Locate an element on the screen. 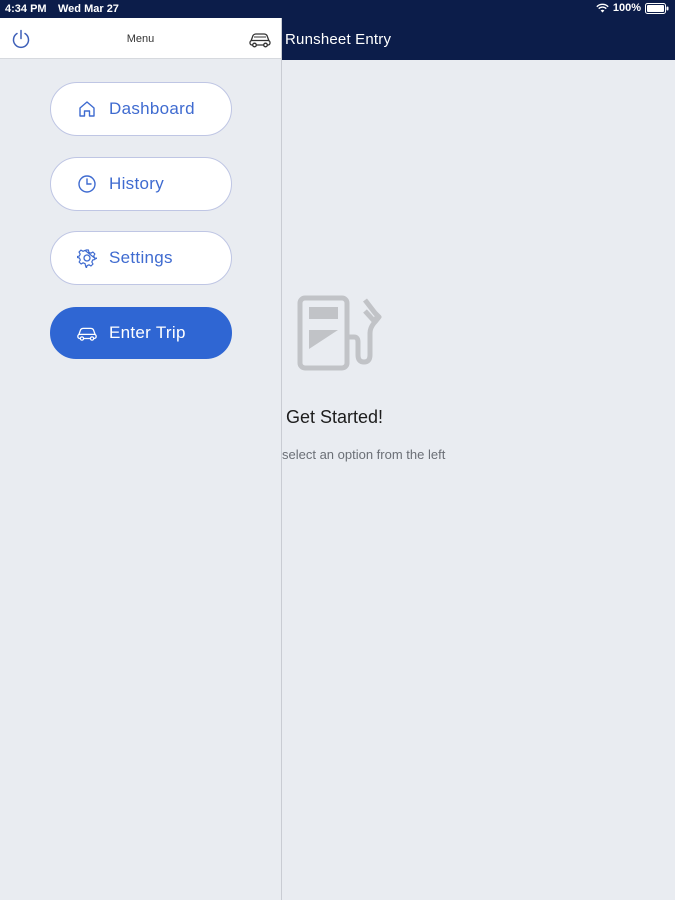 This screenshot has height=900, width=675. gear-icon is located at coordinates (87, 258).